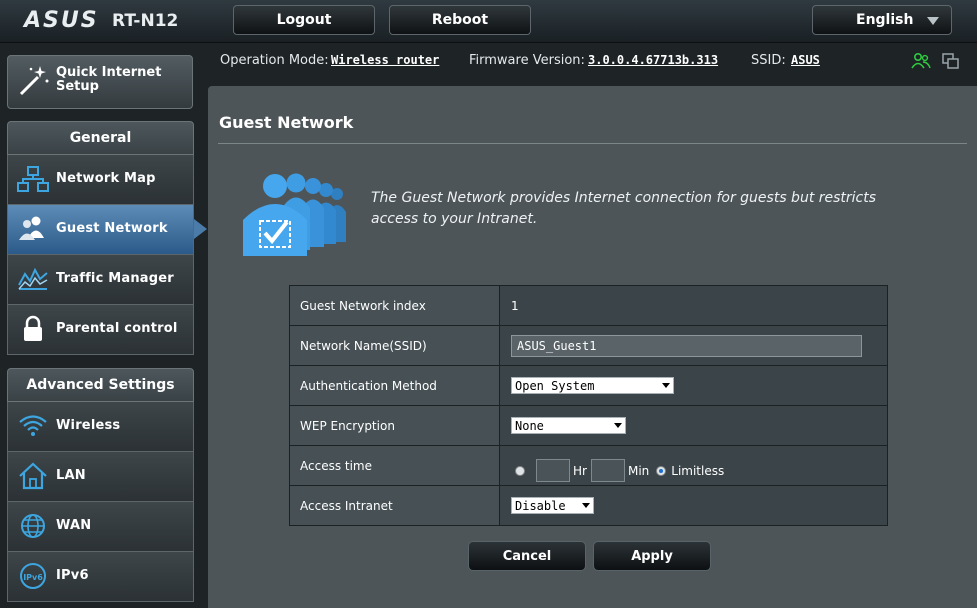 This screenshot has height=608, width=977. I want to click on language-label: English, so click(885, 20).